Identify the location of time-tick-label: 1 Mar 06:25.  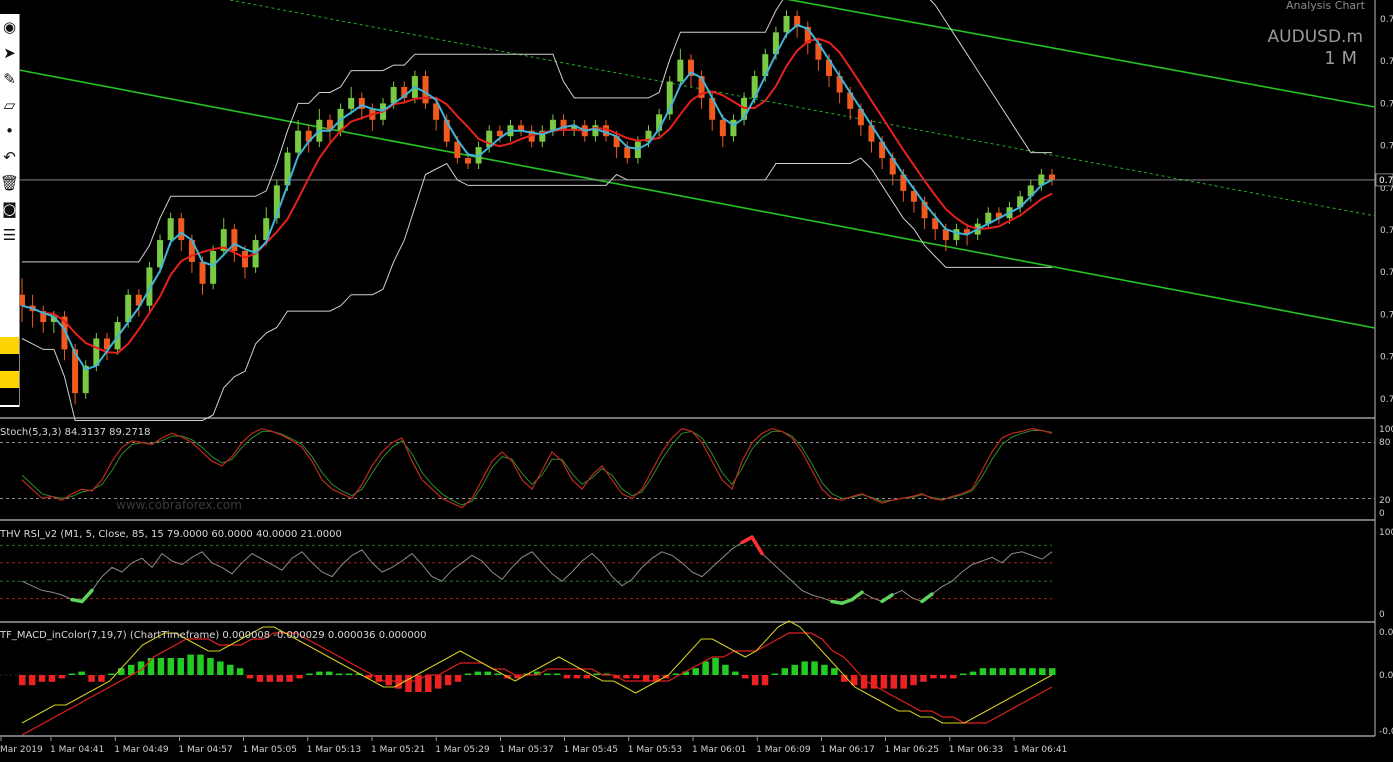
(912, 750).